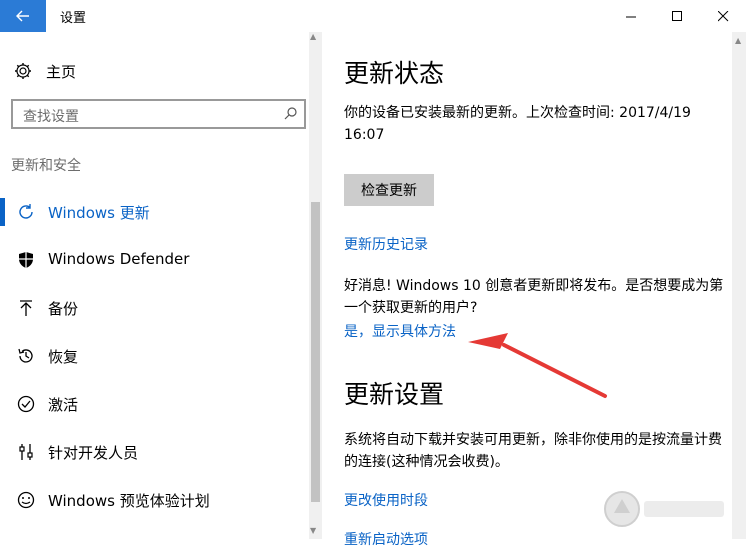 The width and height of the screenshot is (746, 549). What do you see at coordinates (389, 190) in the screenshot?
I see `check-updates-button: 检查更新` at bounding box center [389, 190].